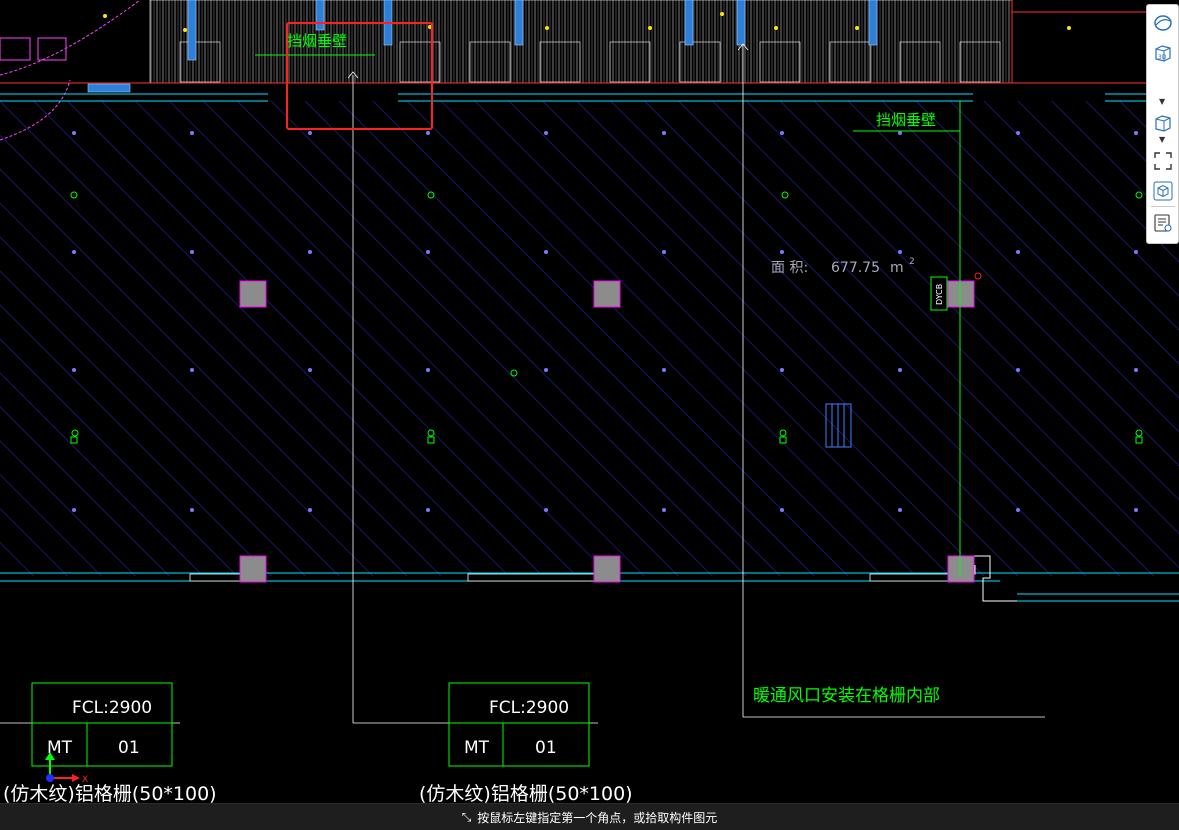  I want to click on view-3d-icon: 3D, so click(1163, 53).